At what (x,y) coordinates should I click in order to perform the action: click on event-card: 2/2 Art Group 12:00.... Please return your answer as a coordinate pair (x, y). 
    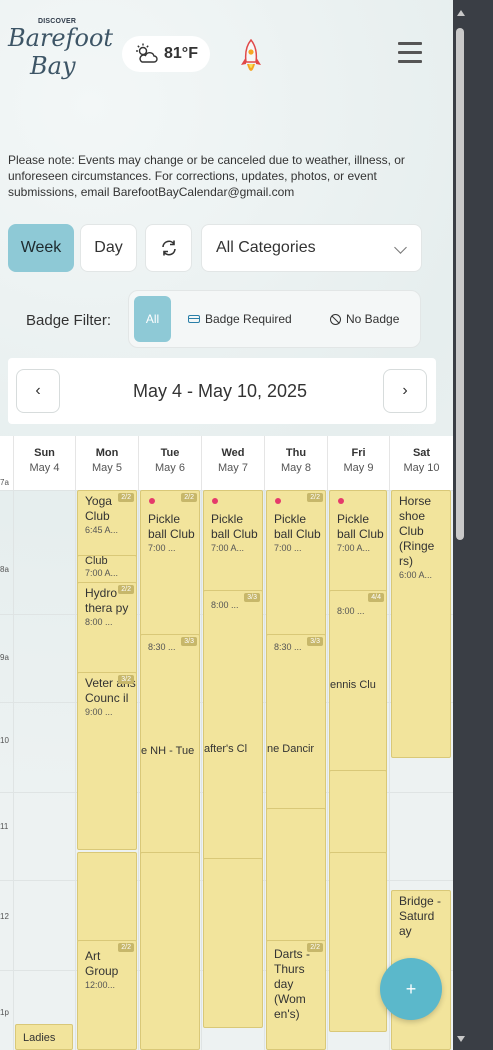
    Looking at the image, I should click on (107, 995).